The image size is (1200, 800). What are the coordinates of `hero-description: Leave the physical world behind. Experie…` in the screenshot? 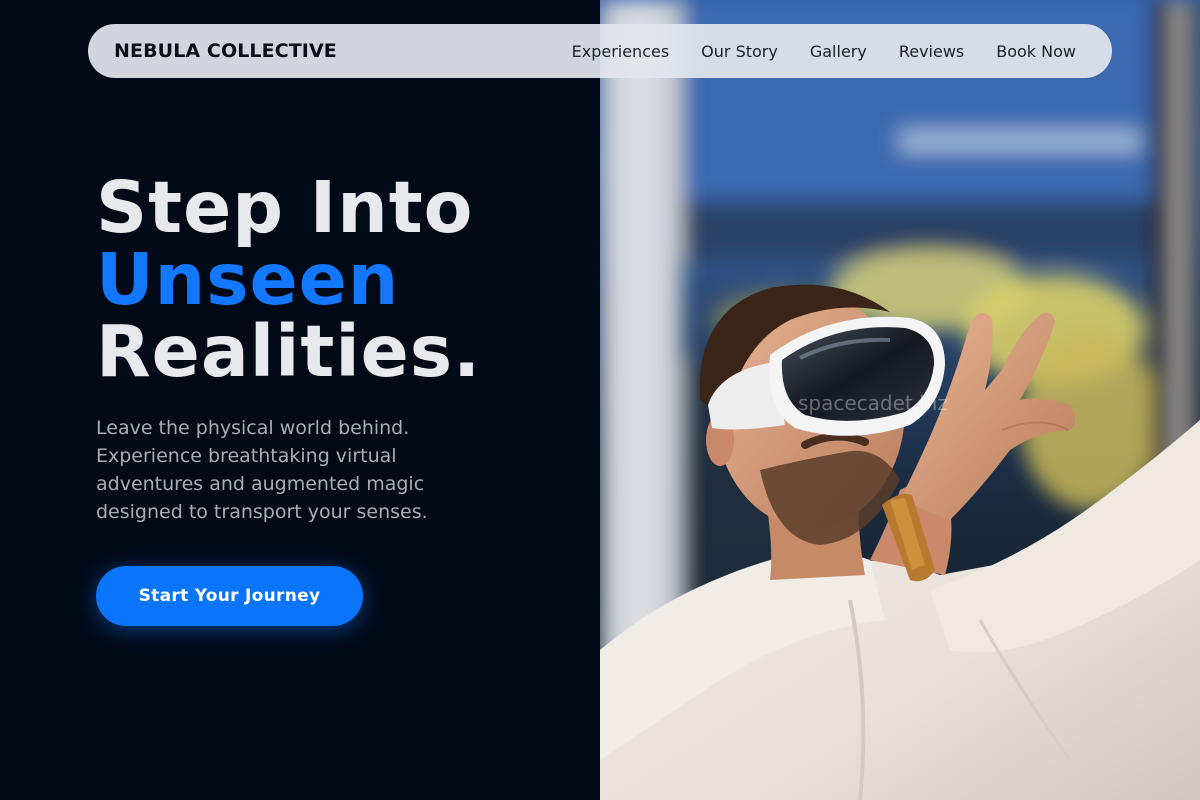 It's located at (262, 470).